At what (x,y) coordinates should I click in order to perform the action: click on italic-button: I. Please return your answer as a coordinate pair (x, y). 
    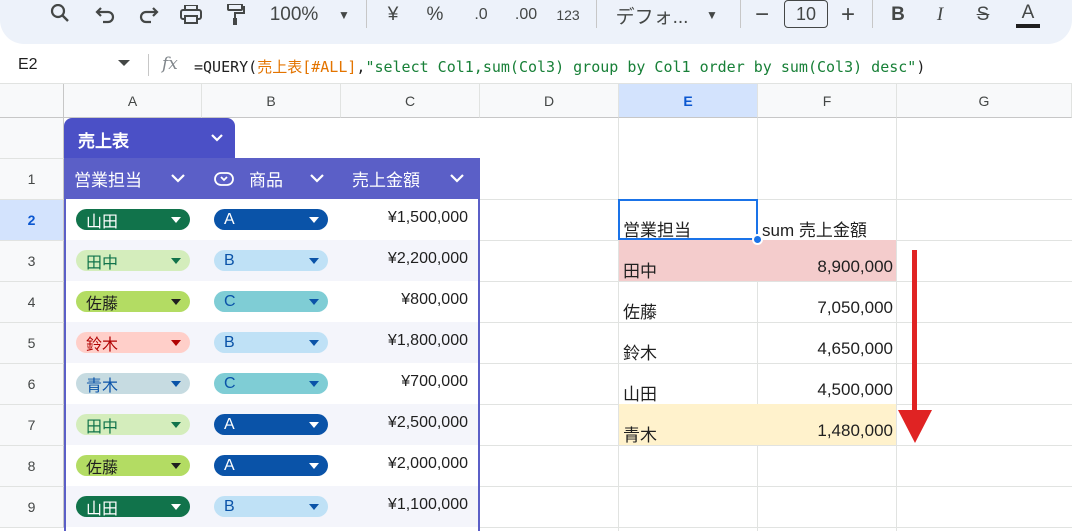
    Looking at the image, I should click on (940, 15).